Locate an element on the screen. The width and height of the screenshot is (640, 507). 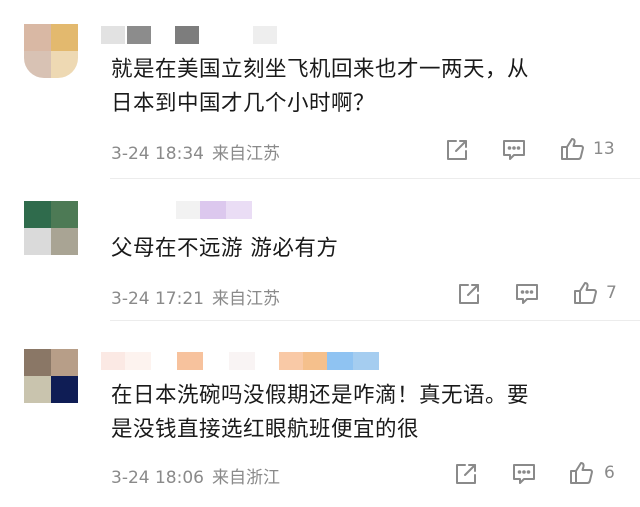
comment-text: 就是在美国立刻坐飞机回来也才一两天，从 日本到中国才几个小时啊？ is located at coordinates (320, 86).